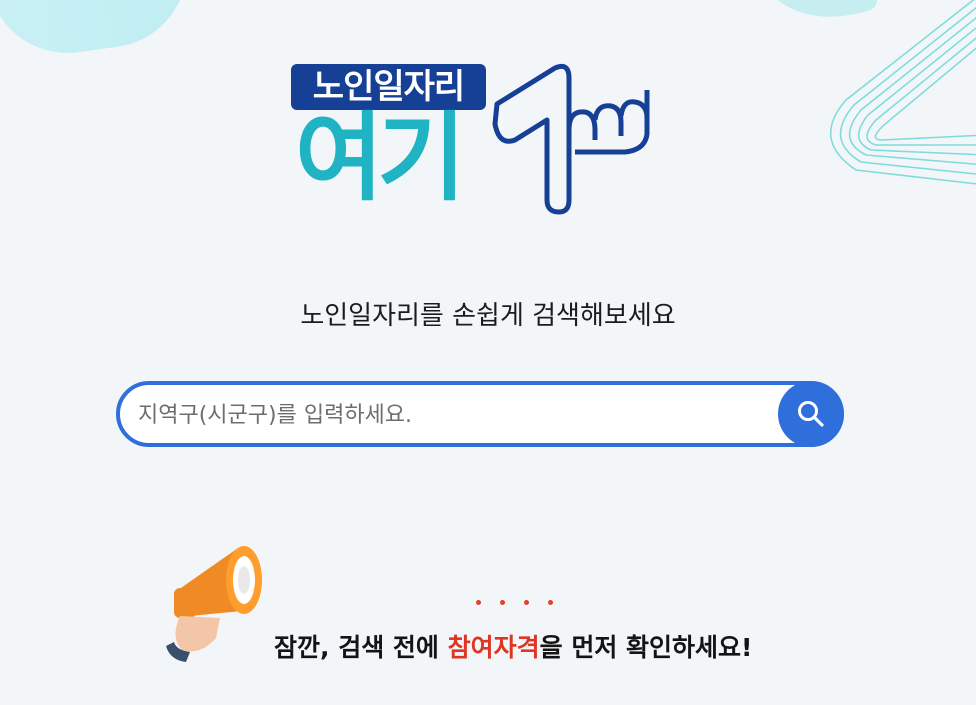 The height and width of the screenshot is (705, 976). What do you see at coordinates (646, 647) in the screenshot?
I see `notice-suffix: 을 먼저 확인하세요!` at bounding box center [646, 647].